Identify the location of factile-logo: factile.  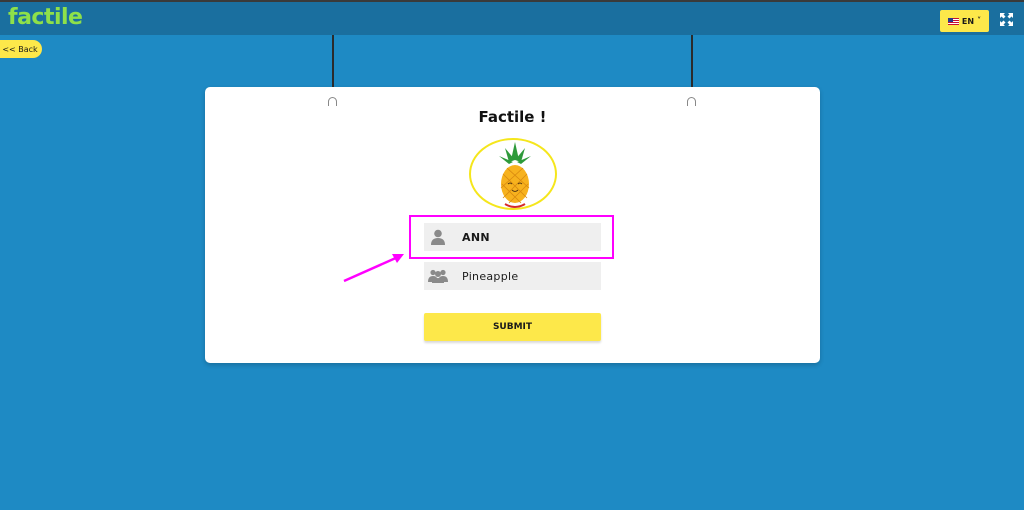
(45, 17).